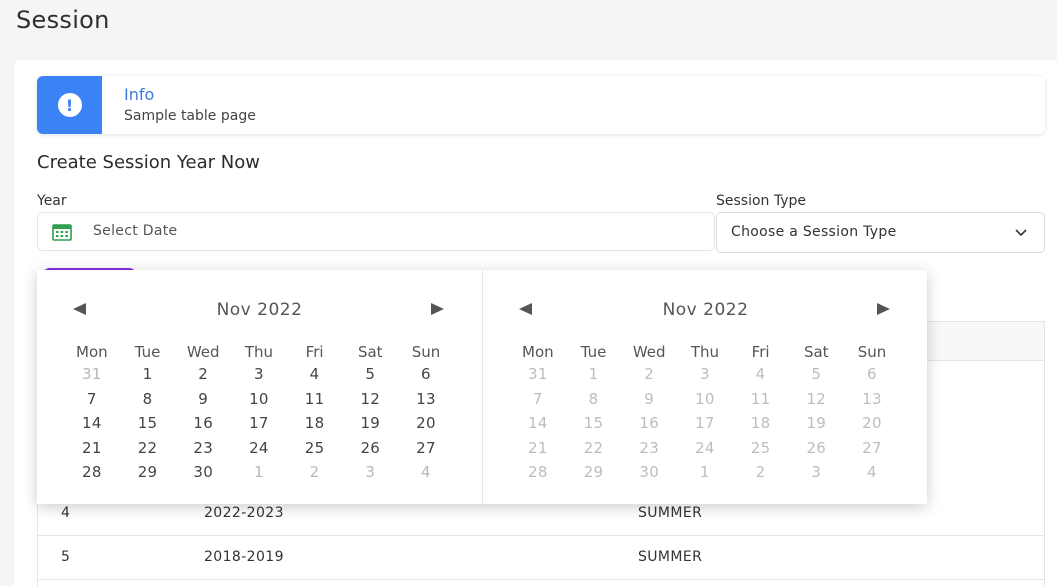 Image resolution: width=1057 pixels, height=586 pixels. I want to click on session-type-label: Session Type, so click(761, 201).